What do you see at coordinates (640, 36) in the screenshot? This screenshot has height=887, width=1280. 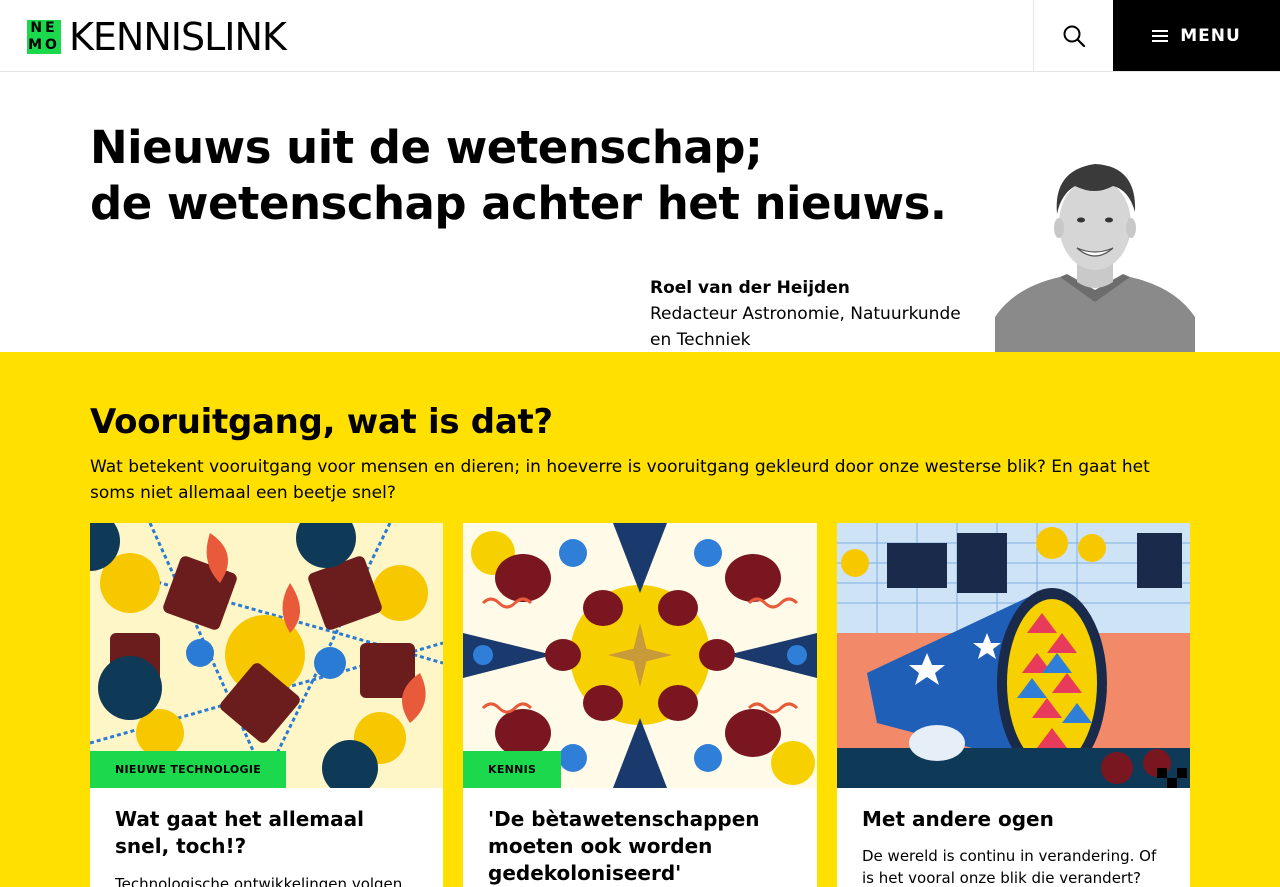 I see `site-header: NE MO KENNISLINK MENU` at bounding box center [640, 36].